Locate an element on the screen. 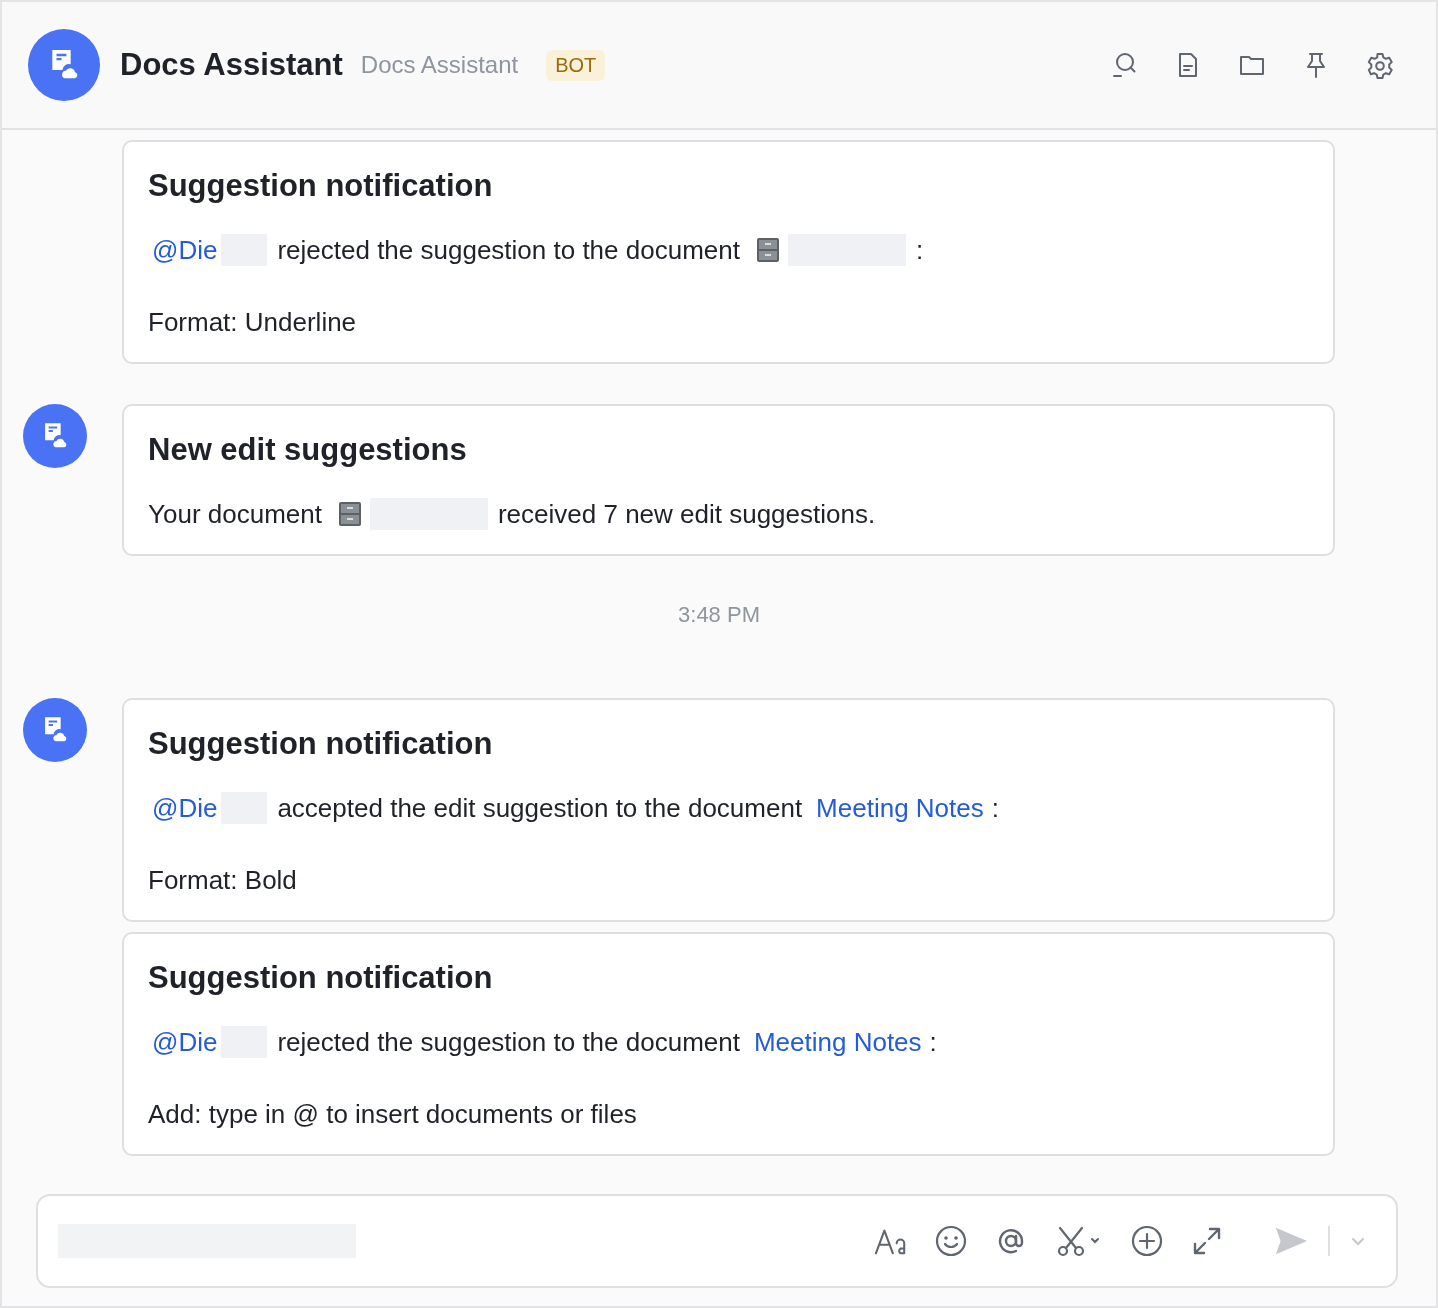 The height and width of the screenshot is (1308, 1438). timestamp: 3:48 PM is located at coordinates (719, 615).